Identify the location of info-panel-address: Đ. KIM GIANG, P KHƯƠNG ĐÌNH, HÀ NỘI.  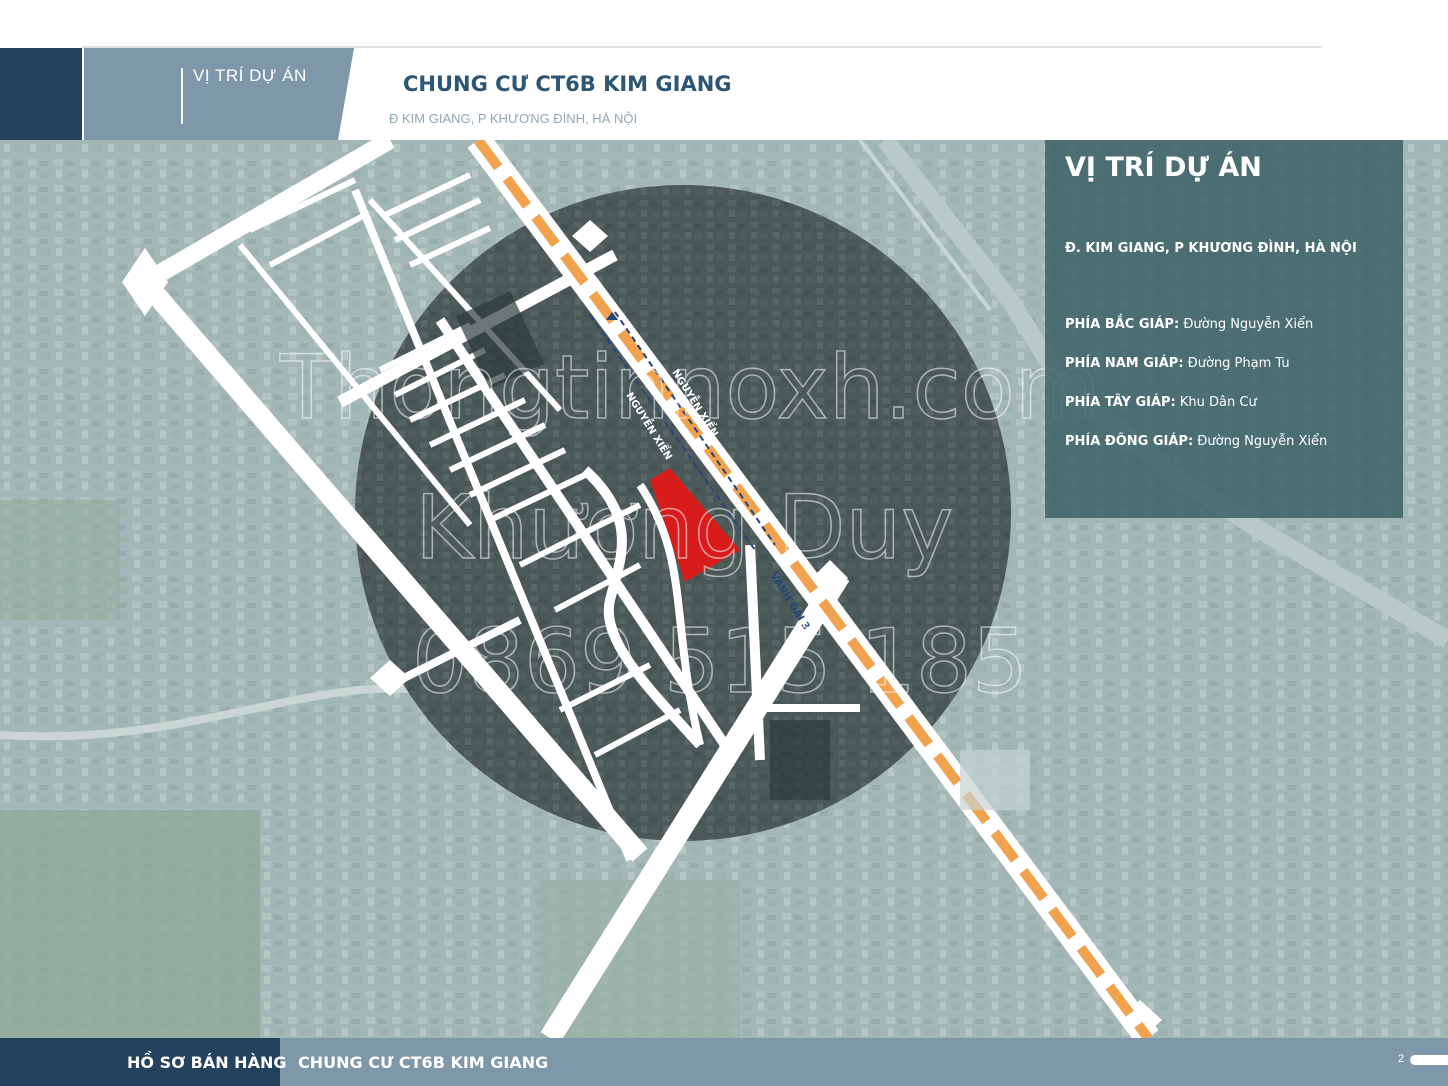
(1211, 248).